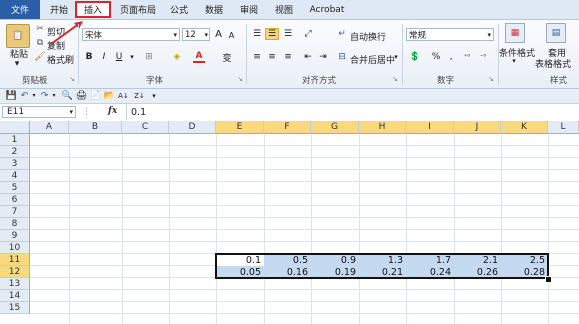 The width and height of the screenshot is (579, 324). What do you see at coordinates (287, 260) in the screenshot?
I see `cell-f11: 0.5` at bounding box center [287, 260].